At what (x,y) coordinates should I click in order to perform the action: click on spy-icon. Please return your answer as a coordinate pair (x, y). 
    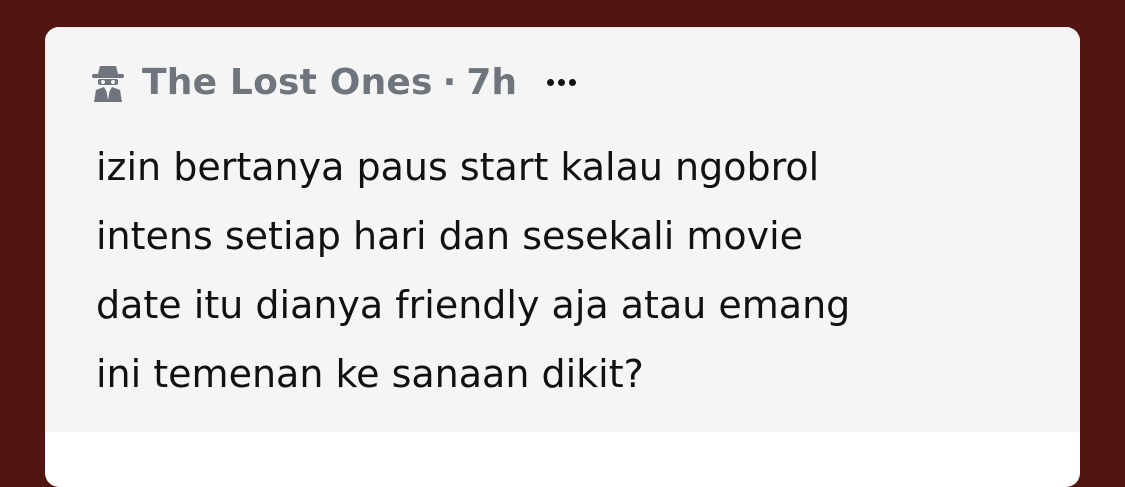
    Looking at the image, I should click on (108, 82).